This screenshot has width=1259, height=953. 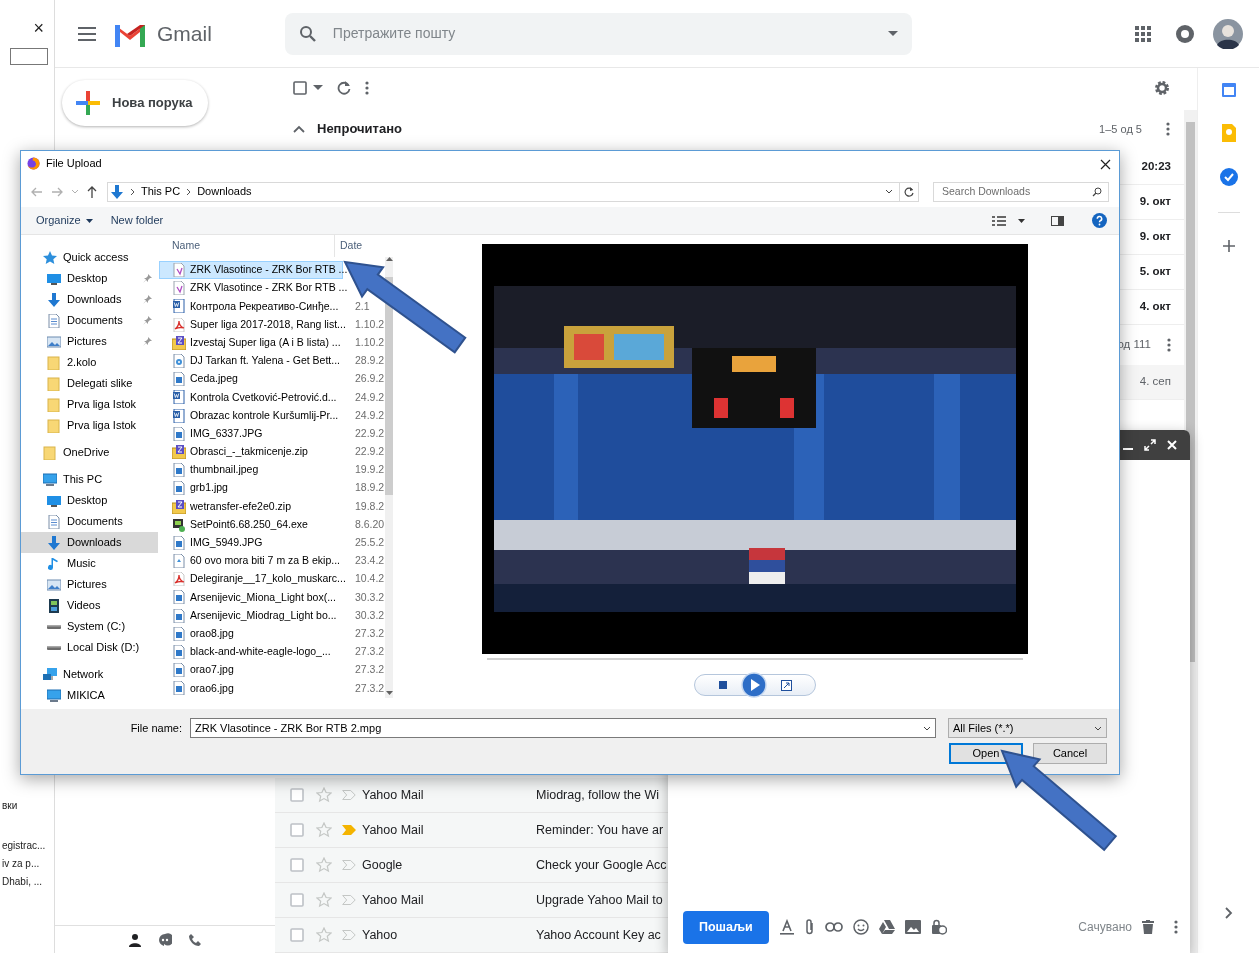 What do you see at coordinates (272, 306) in the screenshot?
I see `file-row: Контрола Рекреативо-Синђе... 2.1` at bounding box center [272, 306].